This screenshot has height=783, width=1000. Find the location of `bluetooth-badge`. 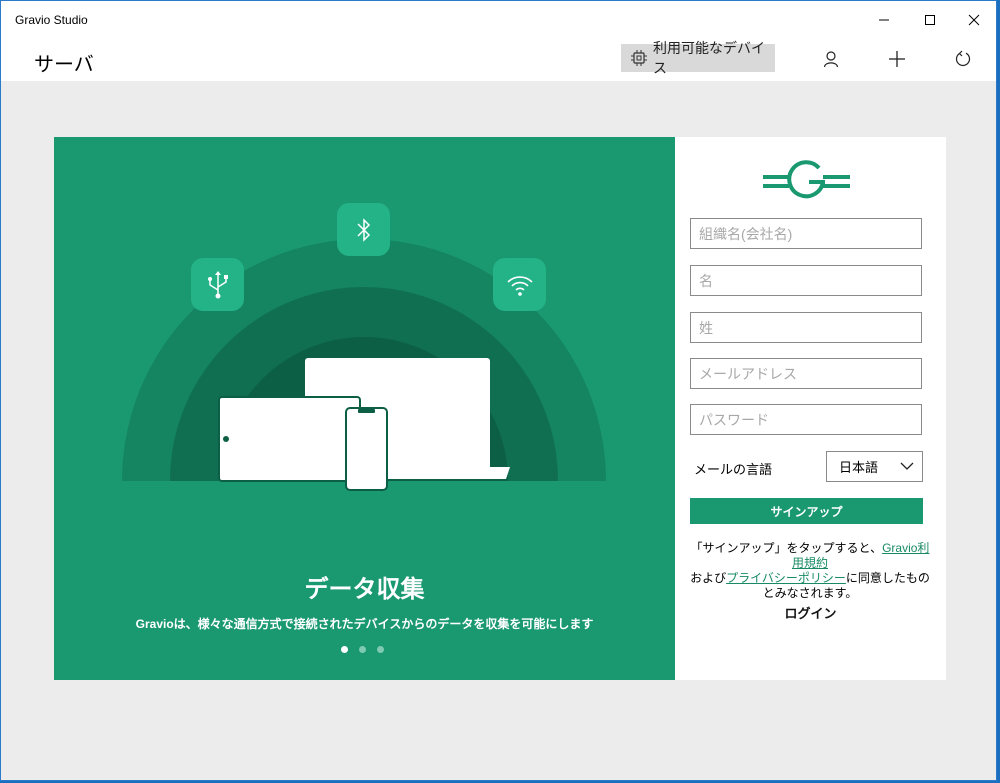

bluetooth-badge is located at coordinates (363, 229).